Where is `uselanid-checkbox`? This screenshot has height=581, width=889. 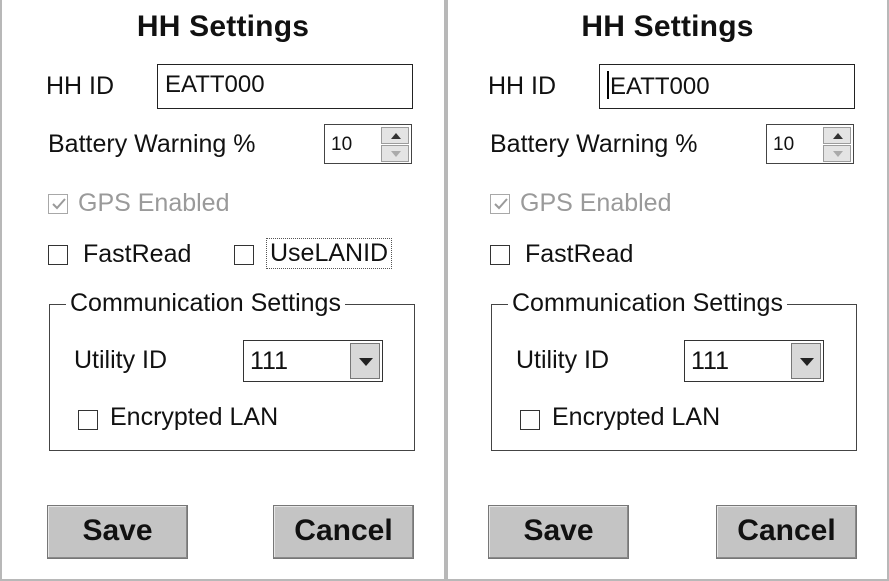
uselanid-checkbox is located at coordinates (244, 255).